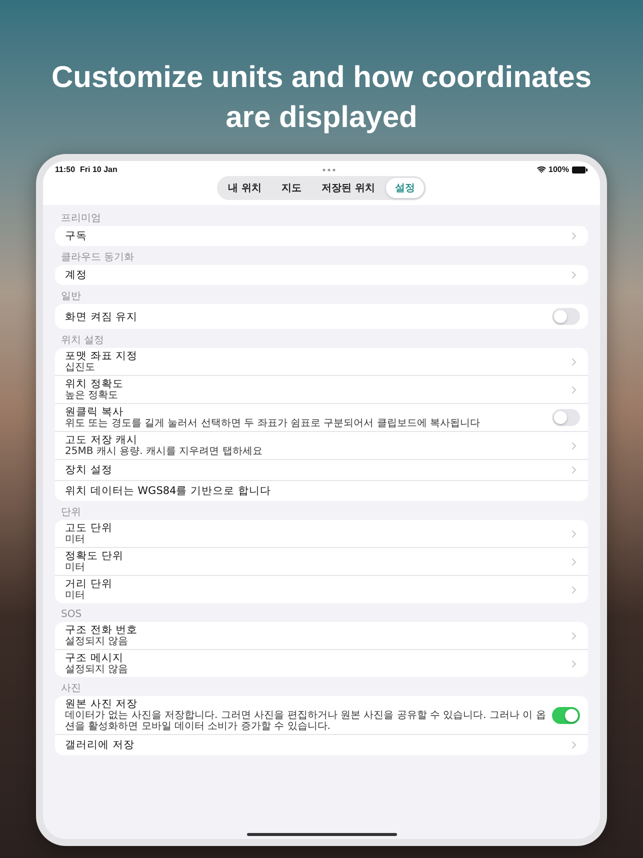 Image resolution: width=643 pixels, height=858 pixels. What do you see at coordinates (329, 170) in the screenshot?
I see `dots-icon` at bounding box center [329, 170].